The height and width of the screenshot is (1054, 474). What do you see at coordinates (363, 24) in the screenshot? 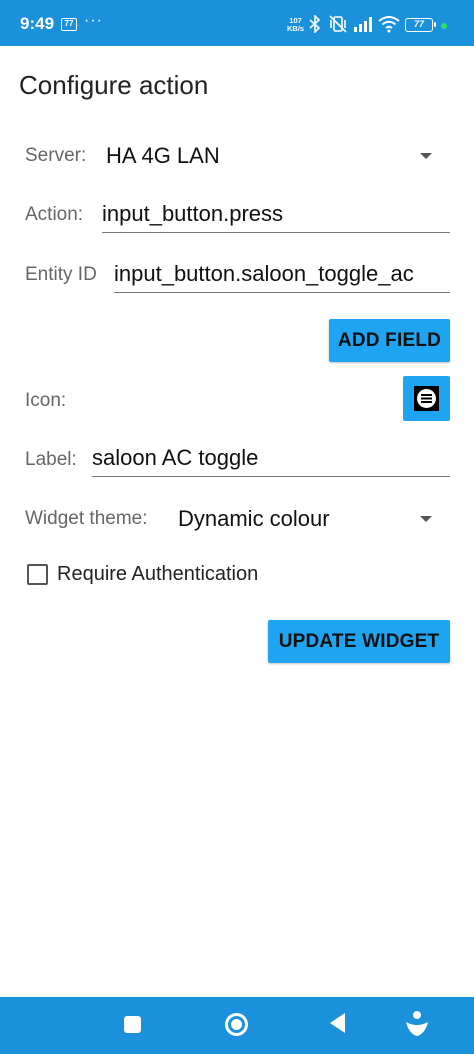
I see `signal-icon` at bounding box center [363, 24].